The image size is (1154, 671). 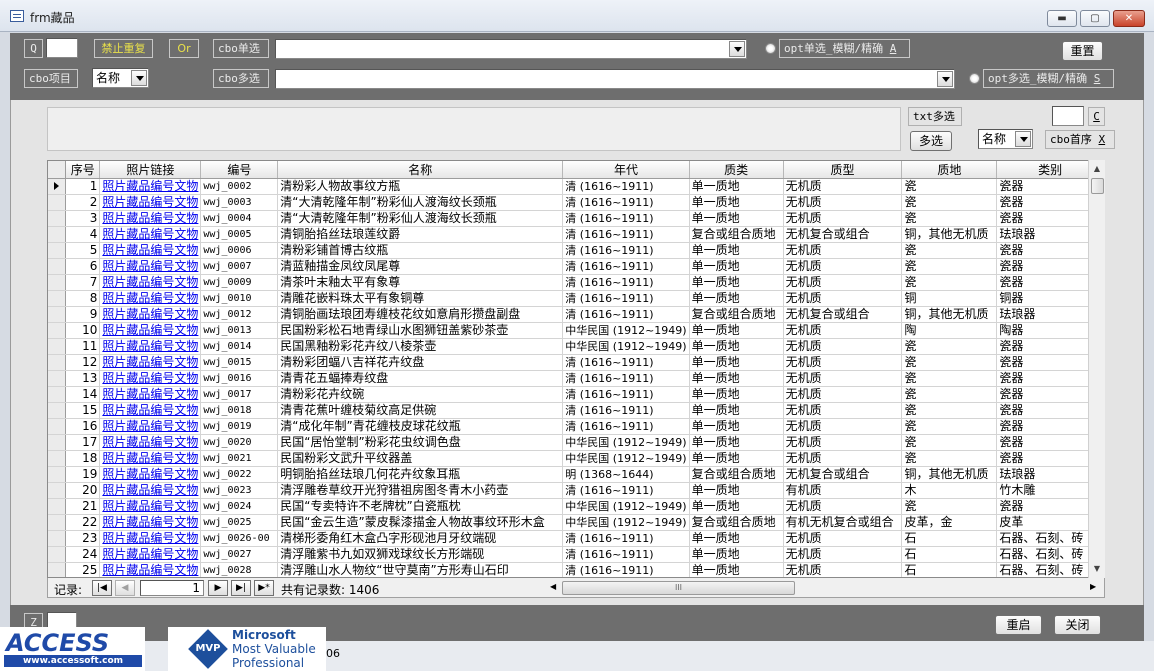 I want to click on last-record-icon: ▶|, so click(x=241, y=588).